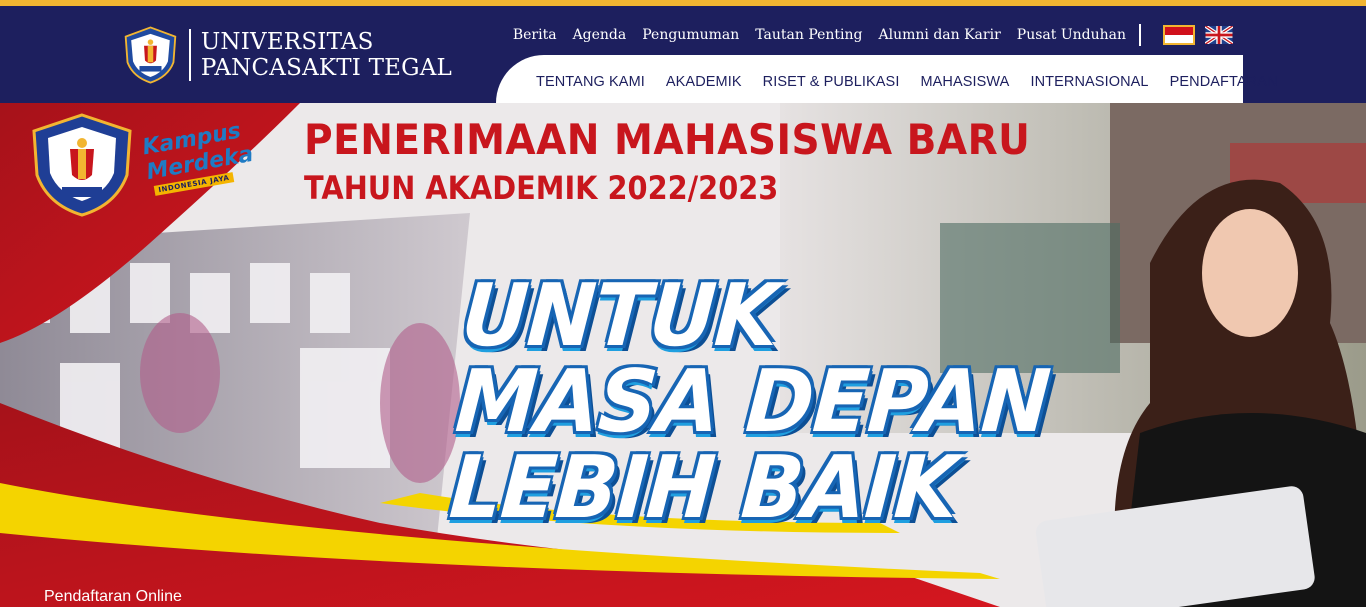 The height and width of the screenshot is (607, 1366). Describe the element at coordinates (690, 35) in the screenshot. I see `top-nav-pengumuman: Pengumuman` at that location.